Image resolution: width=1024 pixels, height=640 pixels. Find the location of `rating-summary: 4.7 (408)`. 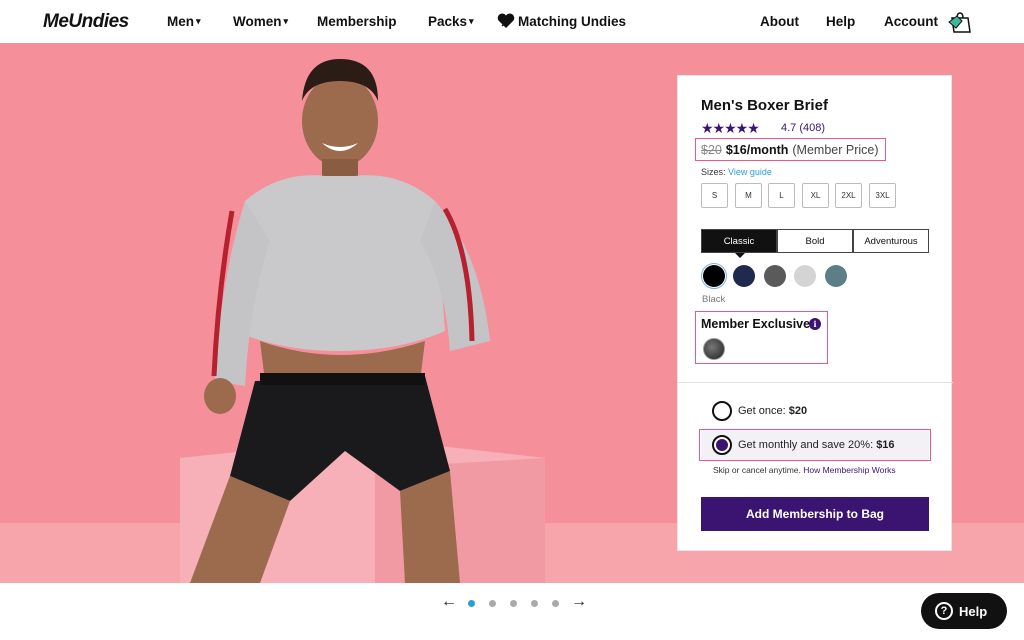

rating-summary: 4.7 (408) is located at coordinates (803, 128).